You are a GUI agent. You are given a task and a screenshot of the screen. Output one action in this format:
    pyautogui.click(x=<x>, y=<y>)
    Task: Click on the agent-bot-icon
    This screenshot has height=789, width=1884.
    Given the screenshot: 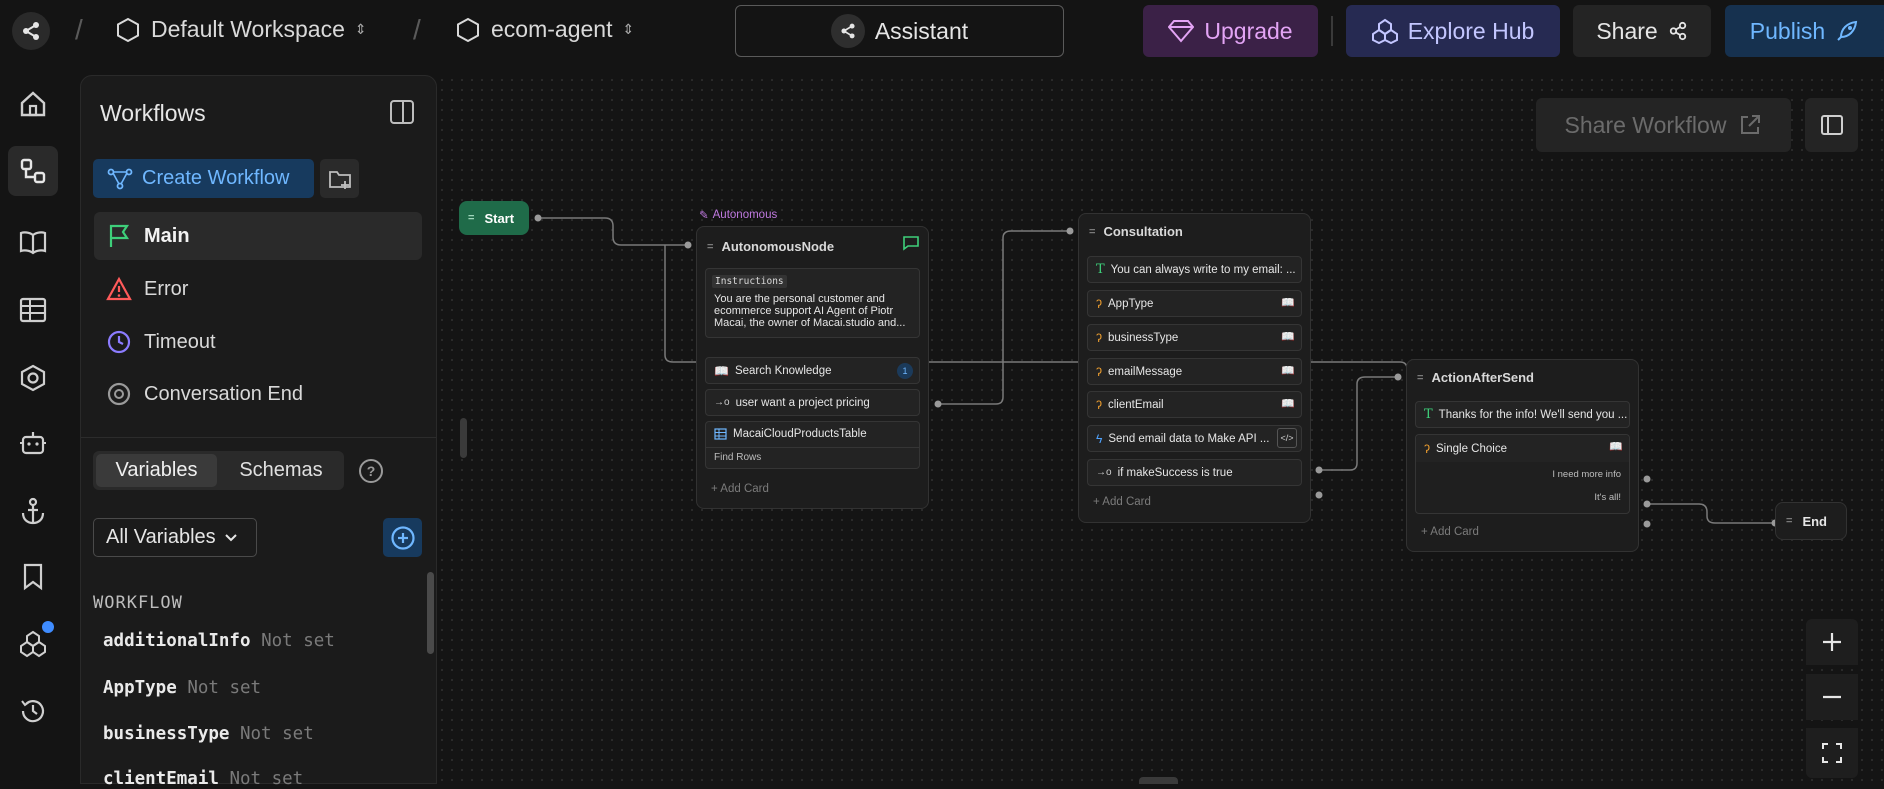 What is the action you would take?
    pyautogui.click(x=33, y=443)
    